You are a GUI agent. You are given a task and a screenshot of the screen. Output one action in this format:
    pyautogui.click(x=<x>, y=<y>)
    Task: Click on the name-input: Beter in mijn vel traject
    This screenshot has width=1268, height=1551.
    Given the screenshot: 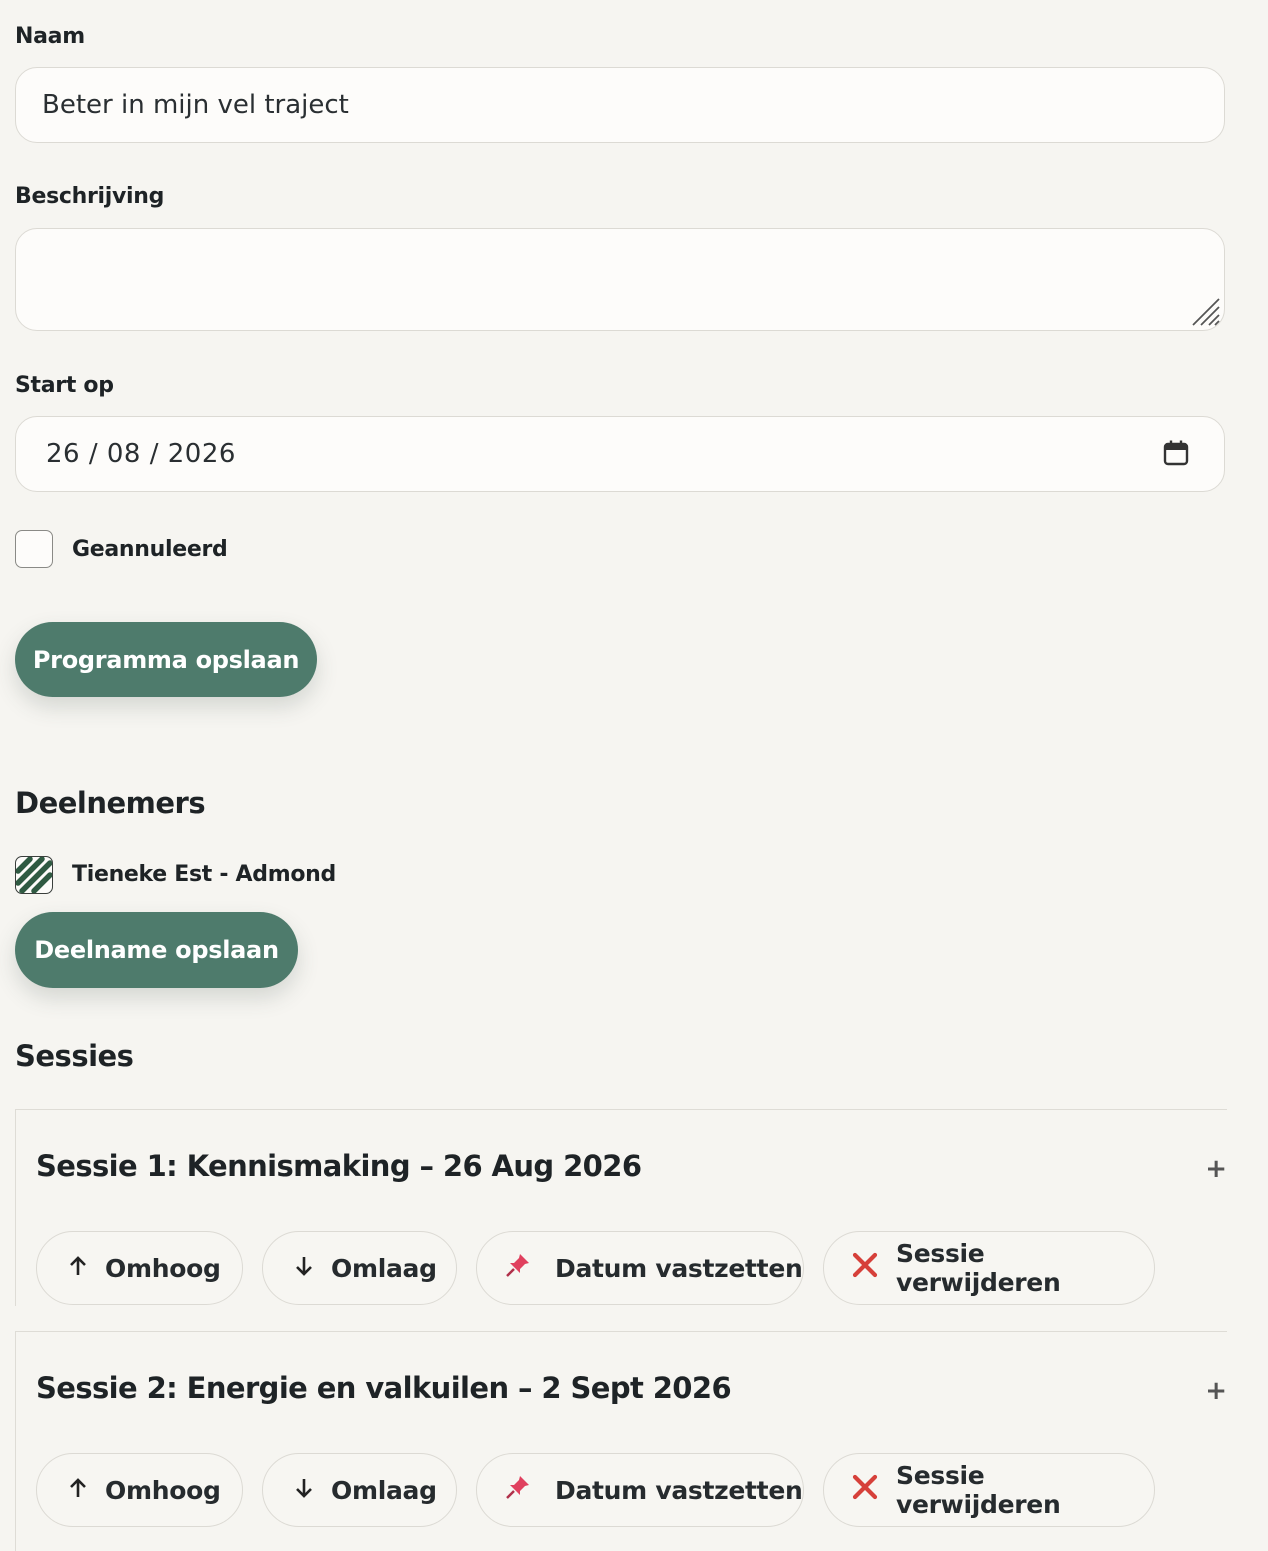 What is the action you would take?
    pyautogui.click(x=620, y=105)
    